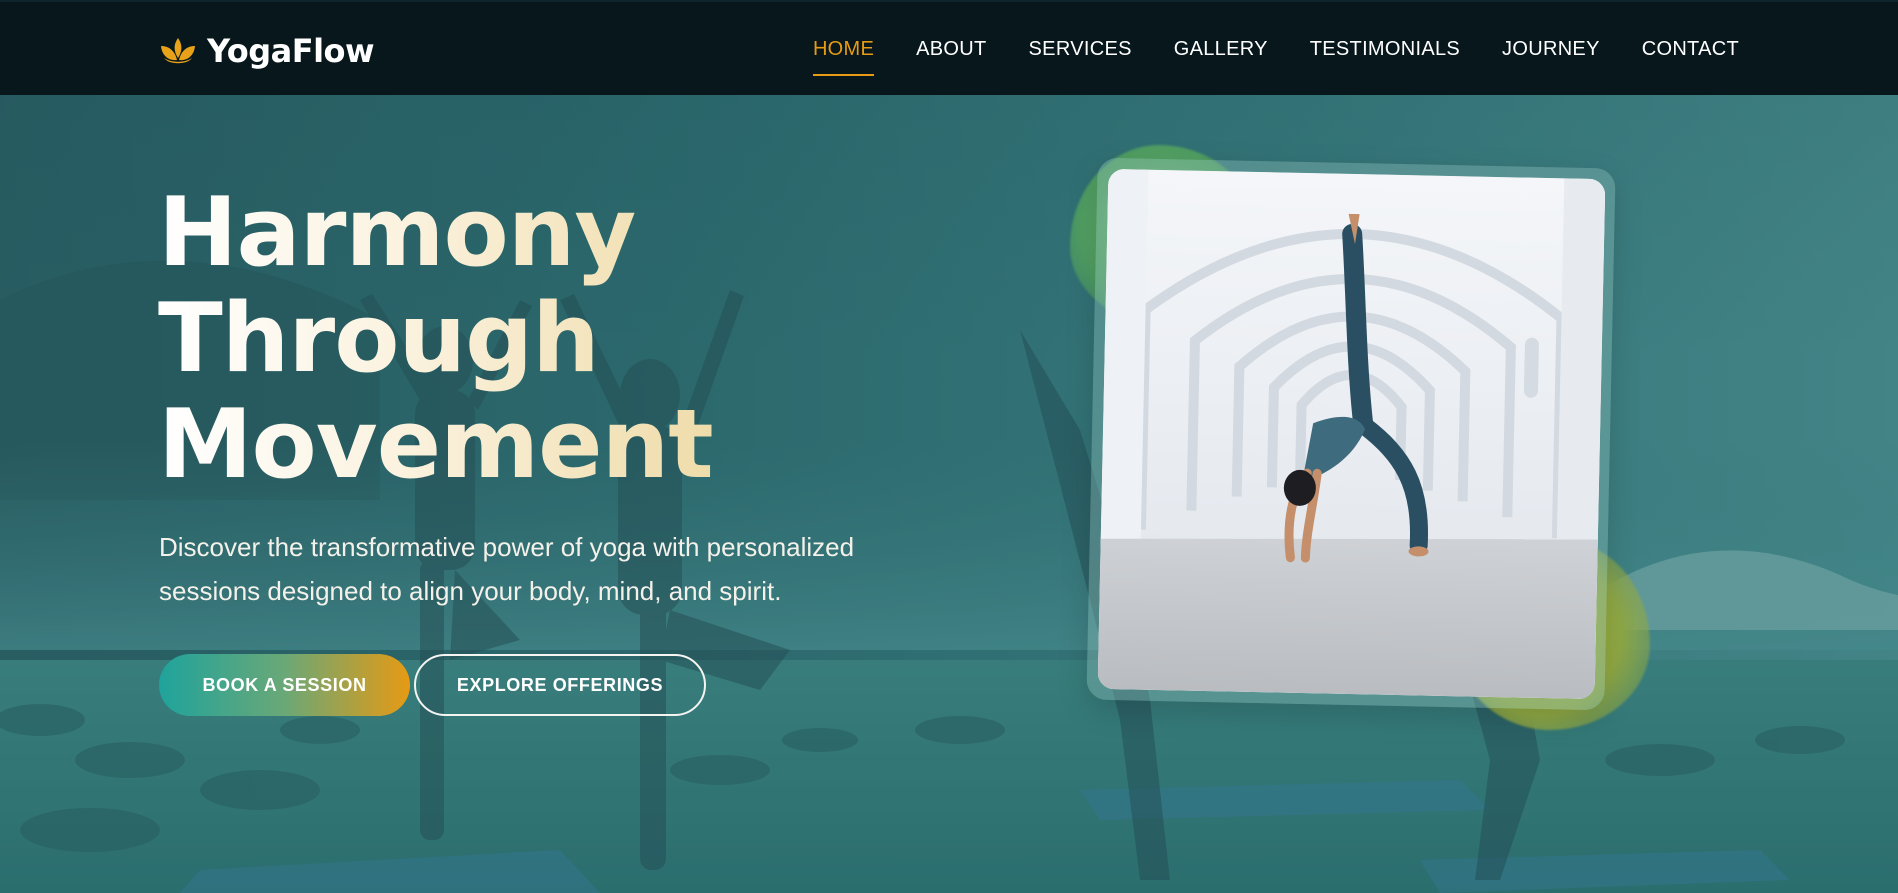  Describe the element at coordinates (284, 685) in the screenshot. I see `book-session-button: BOOK A SESSION` at that location.